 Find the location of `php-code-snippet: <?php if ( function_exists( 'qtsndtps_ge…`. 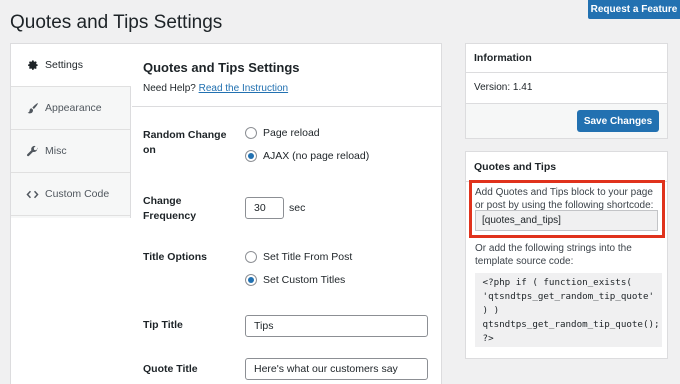

php-code-snippet: <?php if ( function_exists( 'qtsndtps_ge… is located at coordinates (568, 310).